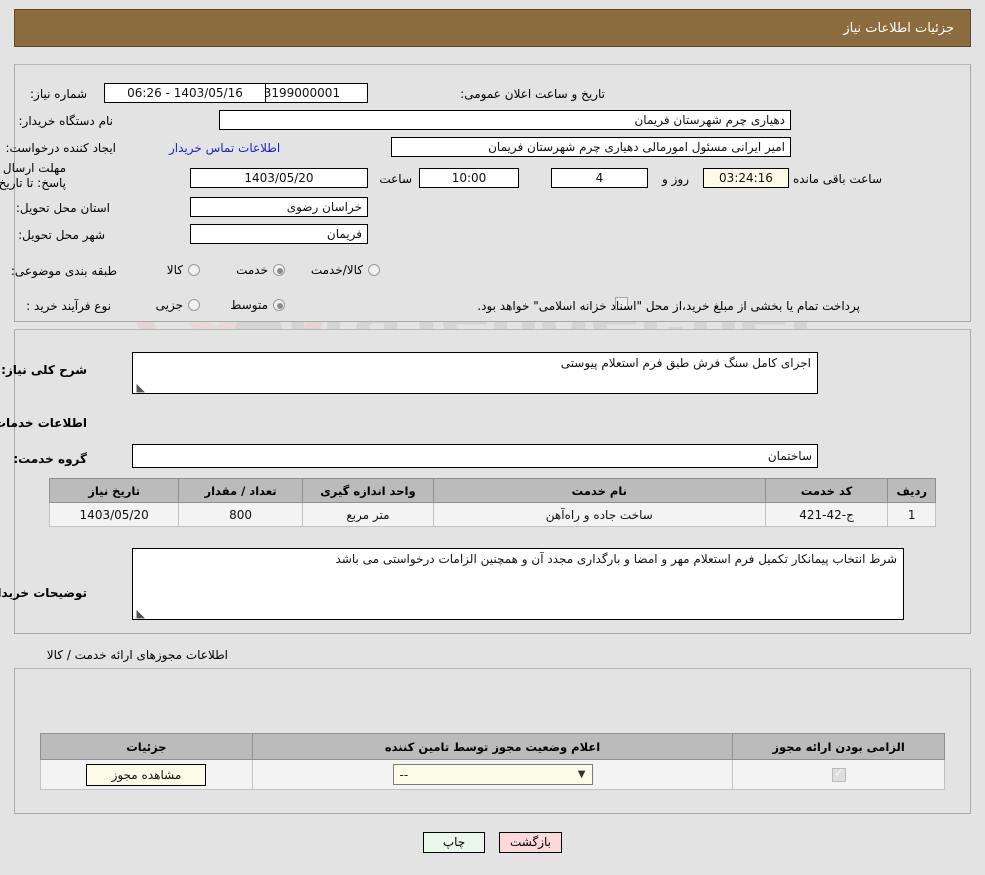 The height and width of the screenshot is (875, 985). What do you see at coordinates (599, 178) in the screenshot?
I see `days-remaining-field: 4` at bounding box center [599, 178].